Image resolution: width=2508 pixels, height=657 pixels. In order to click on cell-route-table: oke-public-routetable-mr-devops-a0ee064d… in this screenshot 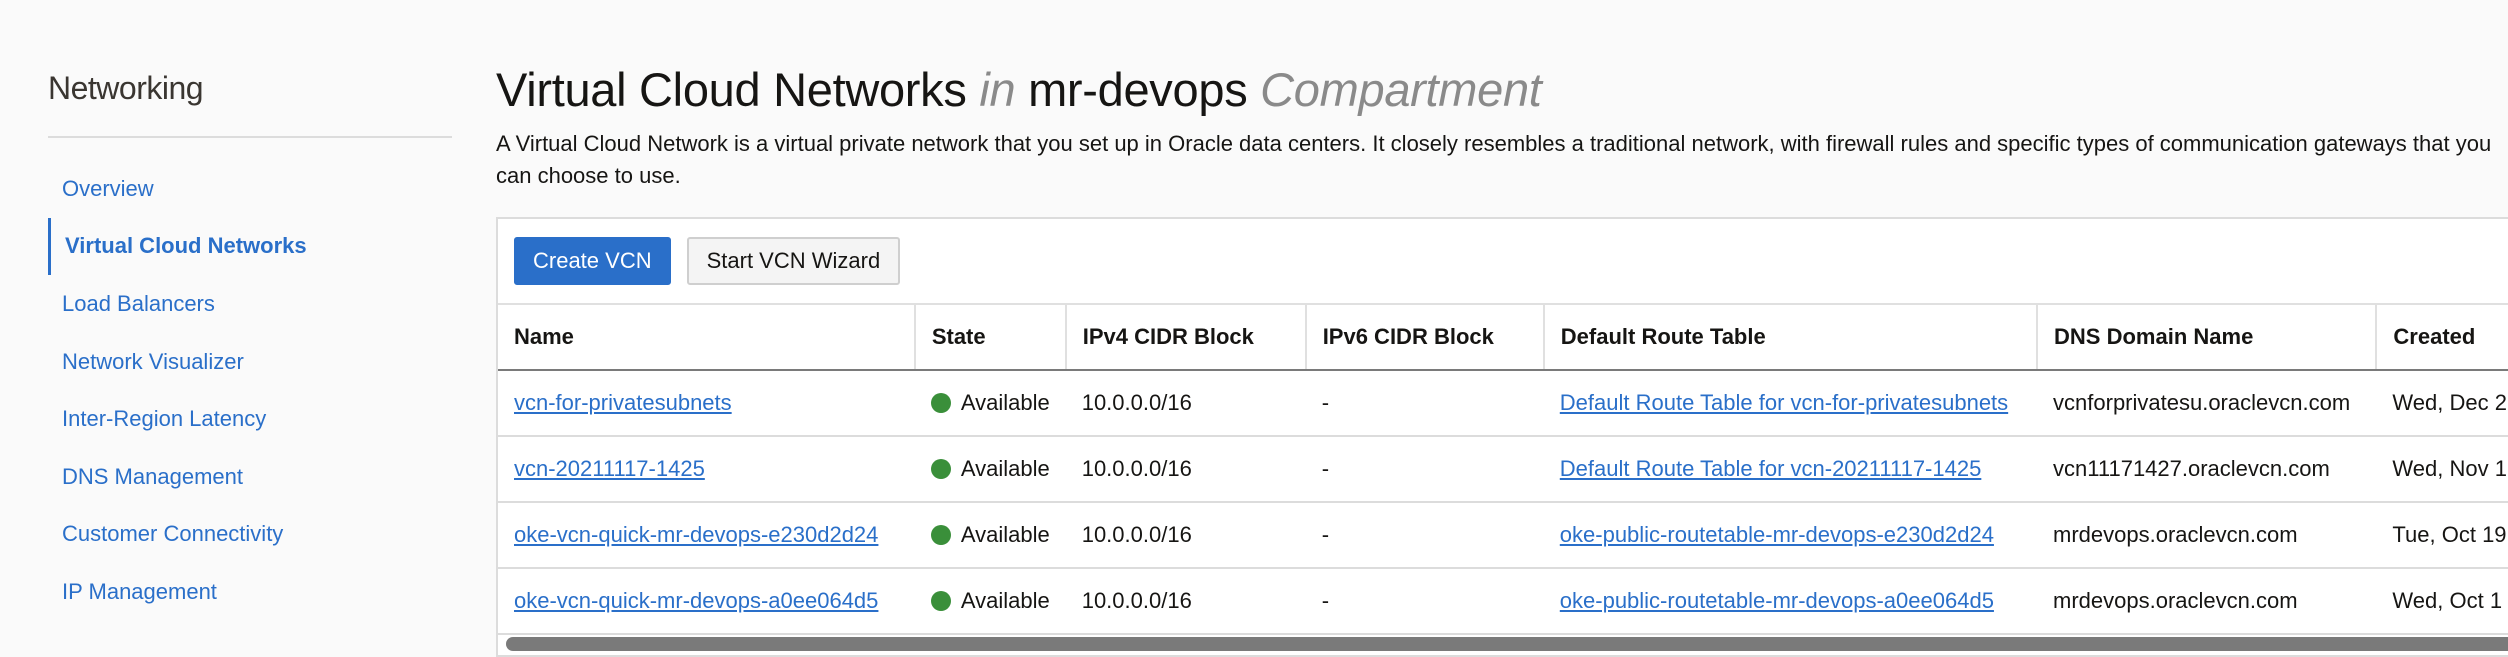, I will do `click(1790, 601)`.